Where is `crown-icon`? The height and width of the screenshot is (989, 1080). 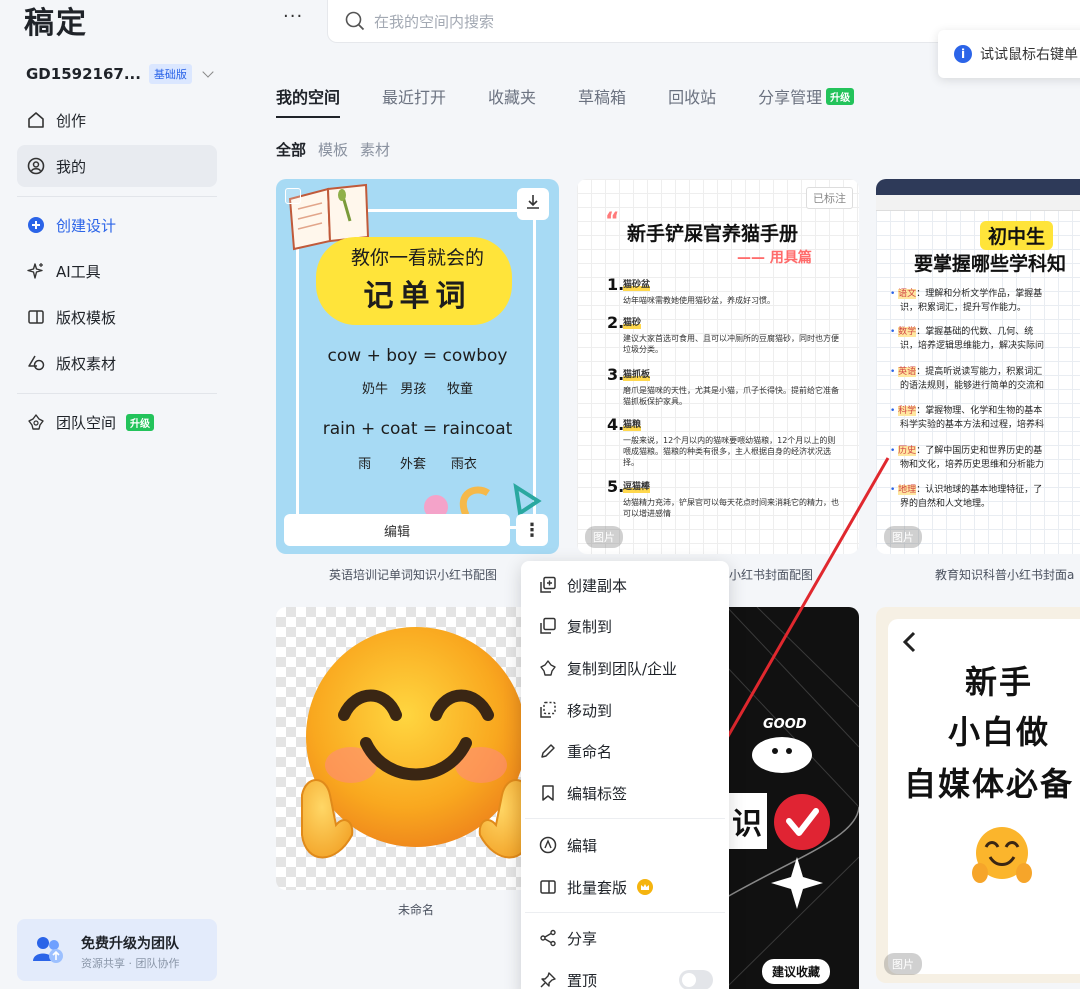 crown-icon is located at coordinates (645, 887).